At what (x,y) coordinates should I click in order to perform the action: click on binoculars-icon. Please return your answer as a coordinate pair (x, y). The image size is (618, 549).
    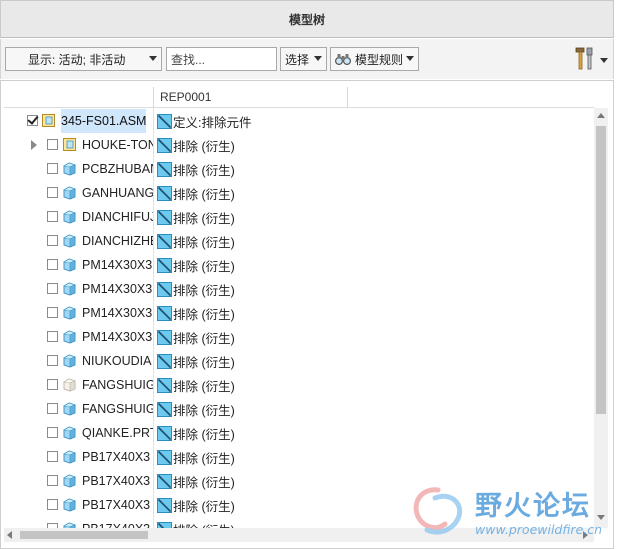
    Looking at the image, I should click on (343, 59).